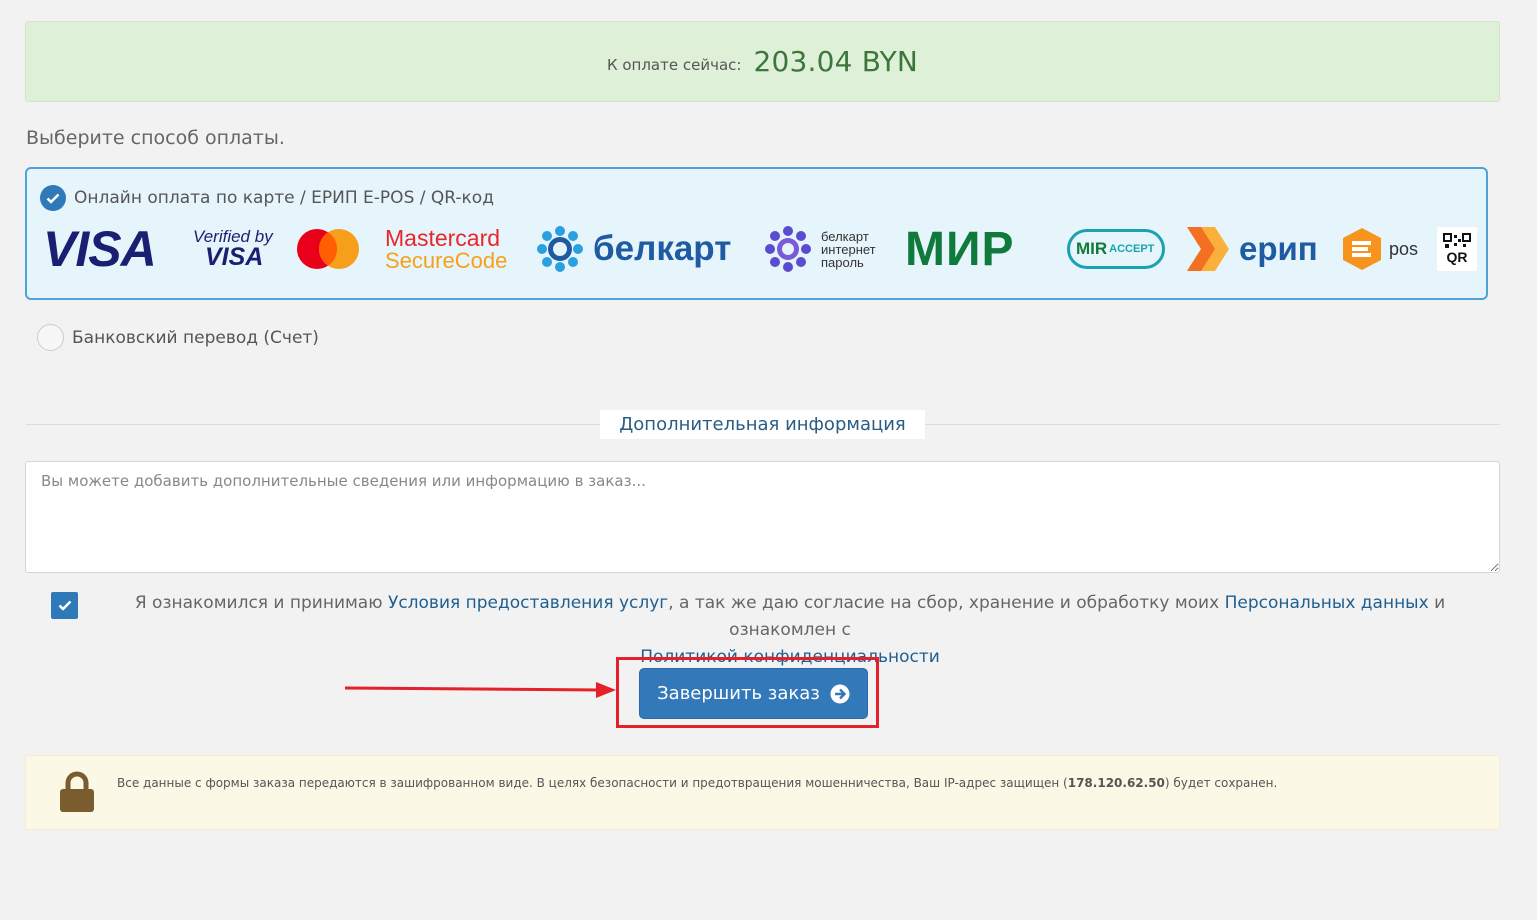 The image size is (1537, 920). I want to click on belkart-text: белкарт, so click(662, 248).